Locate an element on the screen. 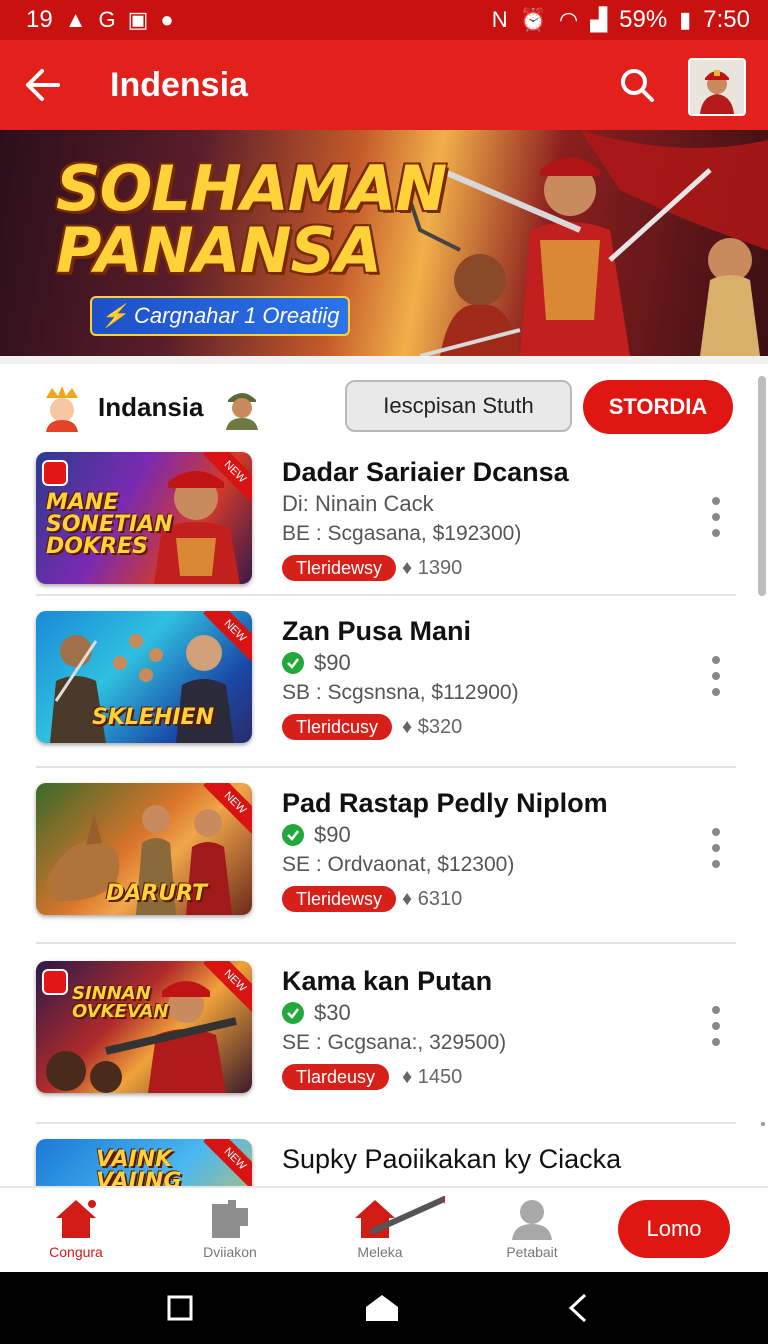 This screenshot has height=1344, width=768. recents-button is located at coordinates (180, 1308).